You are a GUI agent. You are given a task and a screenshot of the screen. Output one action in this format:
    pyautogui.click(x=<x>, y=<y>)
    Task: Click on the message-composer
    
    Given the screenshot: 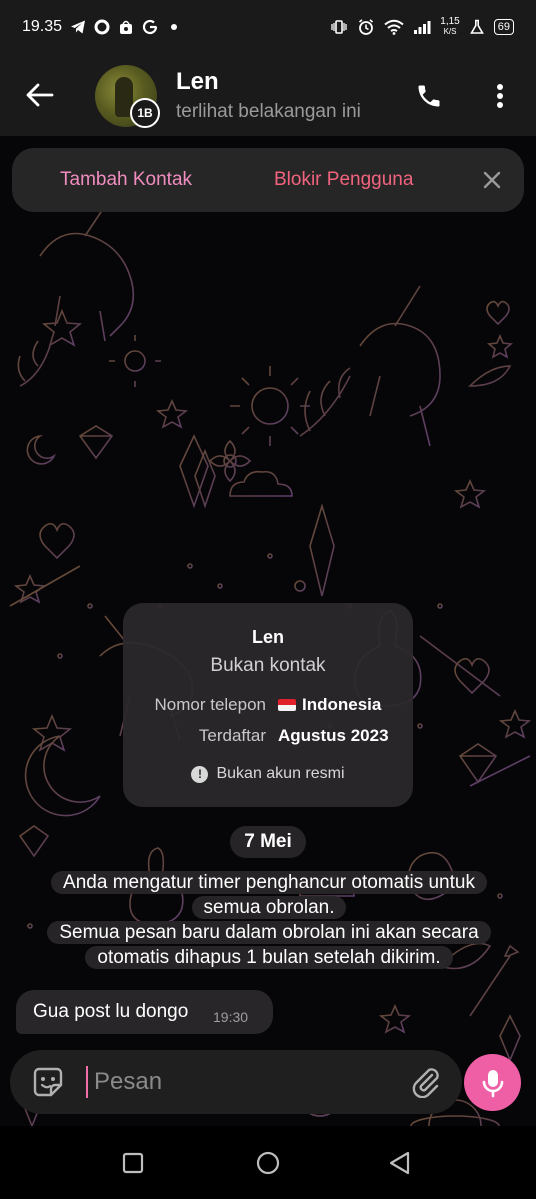 What is the action you would take?
    pyautogui.click(x=236, y=1082)
    